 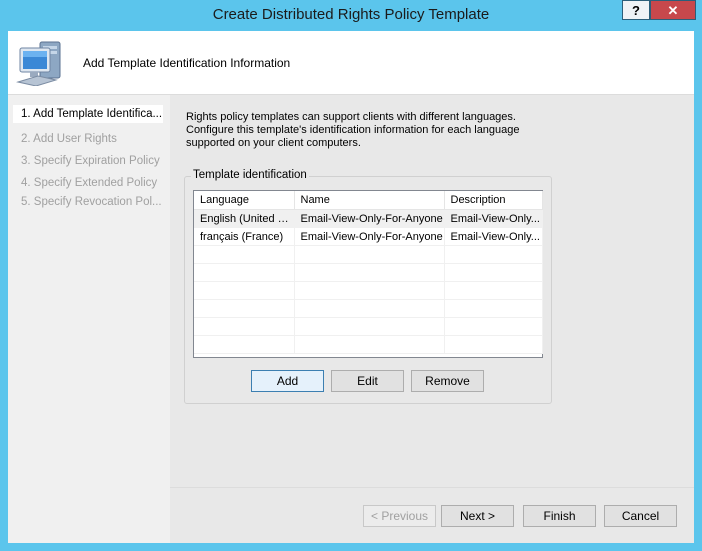 I want to click on close-button: ✕, so click(x=673, y=10).